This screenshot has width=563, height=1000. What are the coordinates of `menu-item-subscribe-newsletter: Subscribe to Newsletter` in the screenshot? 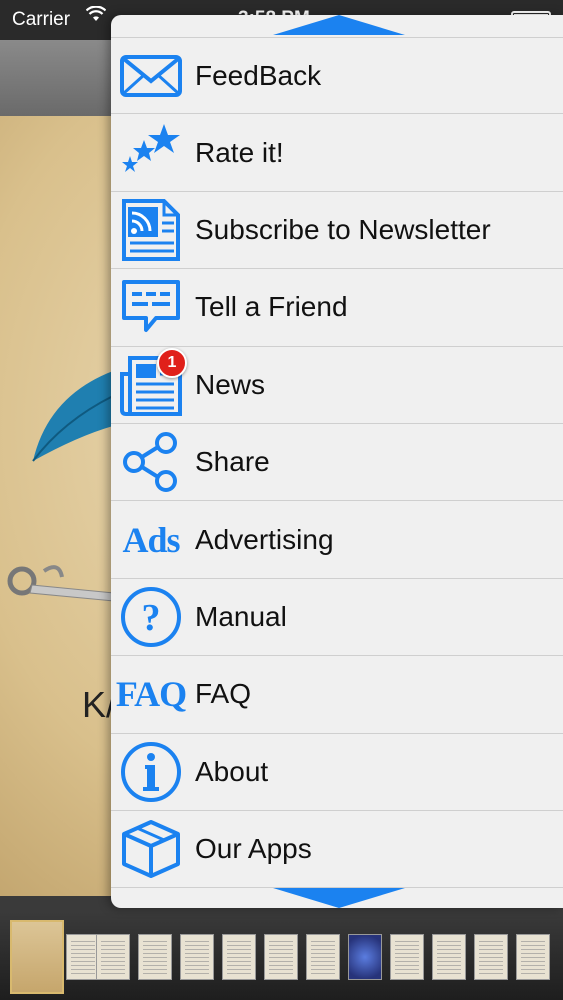 It's located at (337, 230).